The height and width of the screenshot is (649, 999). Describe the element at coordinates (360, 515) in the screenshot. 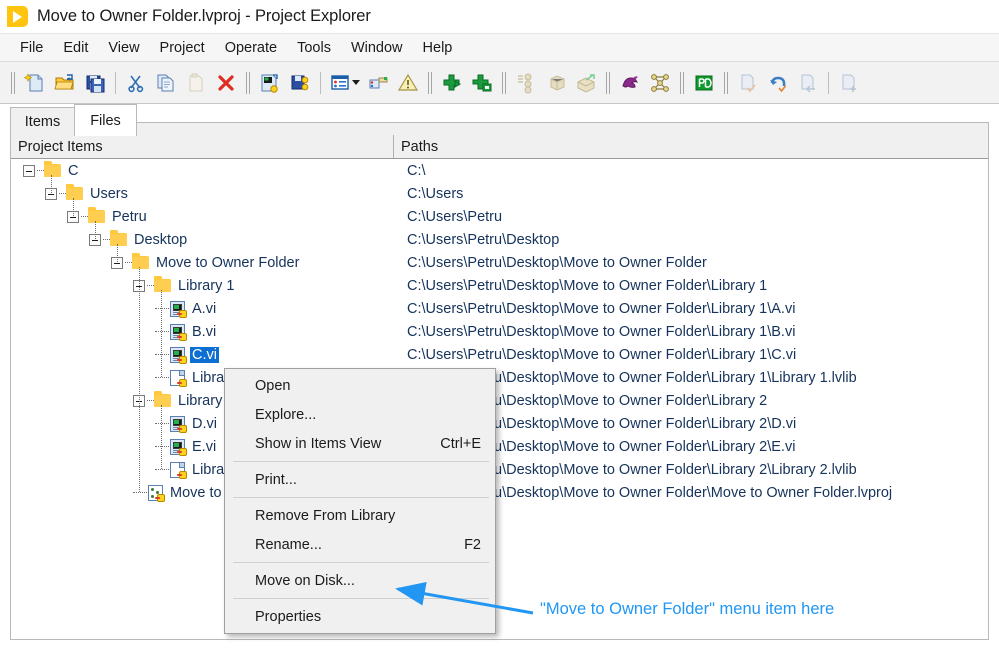

I see `context-menu-item: Remove From Library` at that location.